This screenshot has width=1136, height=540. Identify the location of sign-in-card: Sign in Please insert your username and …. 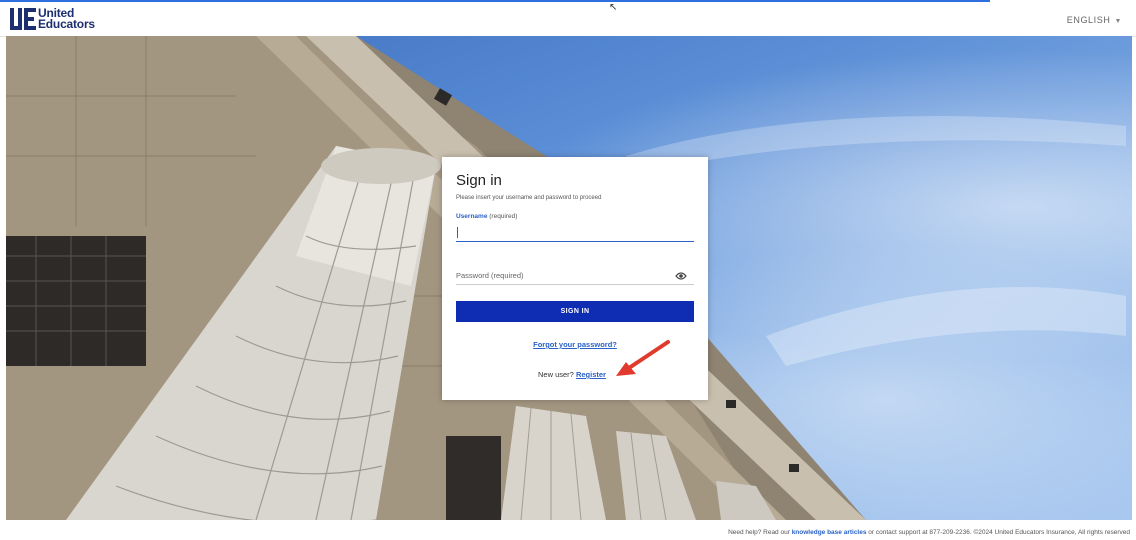
(575, 278).